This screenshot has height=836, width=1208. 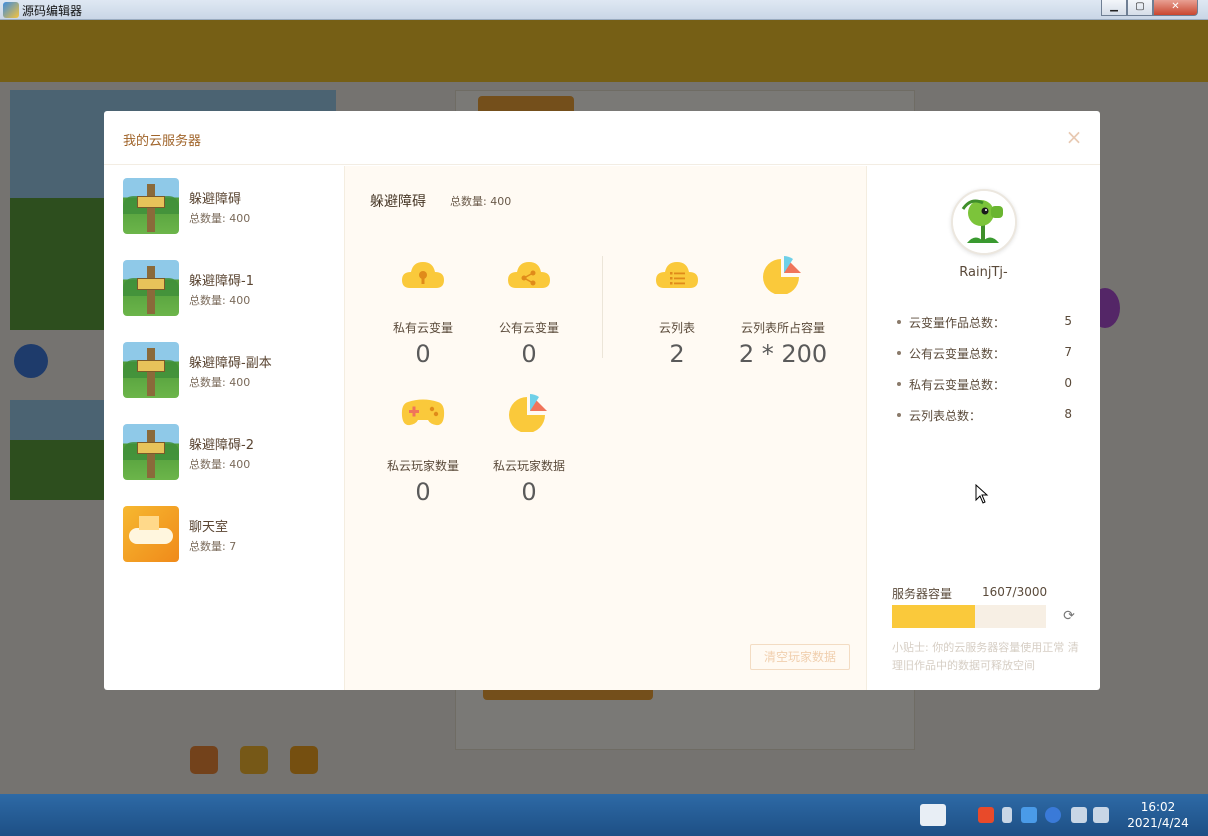 What do you see at coordinates (1007, 815) in the screenshot?
I see `tray-arrow-icon` at bounding box center [1007, 815].